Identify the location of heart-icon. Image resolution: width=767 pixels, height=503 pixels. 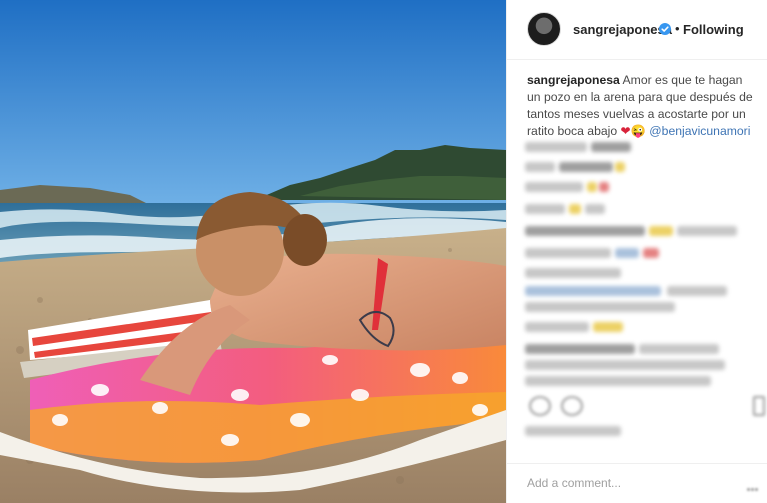
(540, 406).